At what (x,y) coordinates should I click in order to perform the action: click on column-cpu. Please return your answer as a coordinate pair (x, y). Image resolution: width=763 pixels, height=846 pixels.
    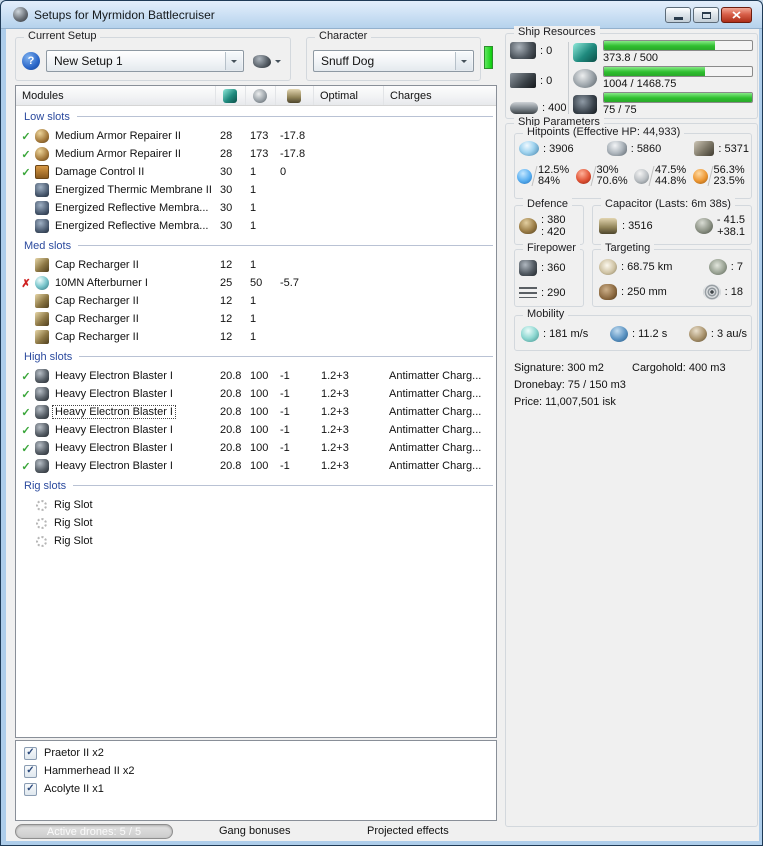
    Looking at the image, I should click on (231, 95).